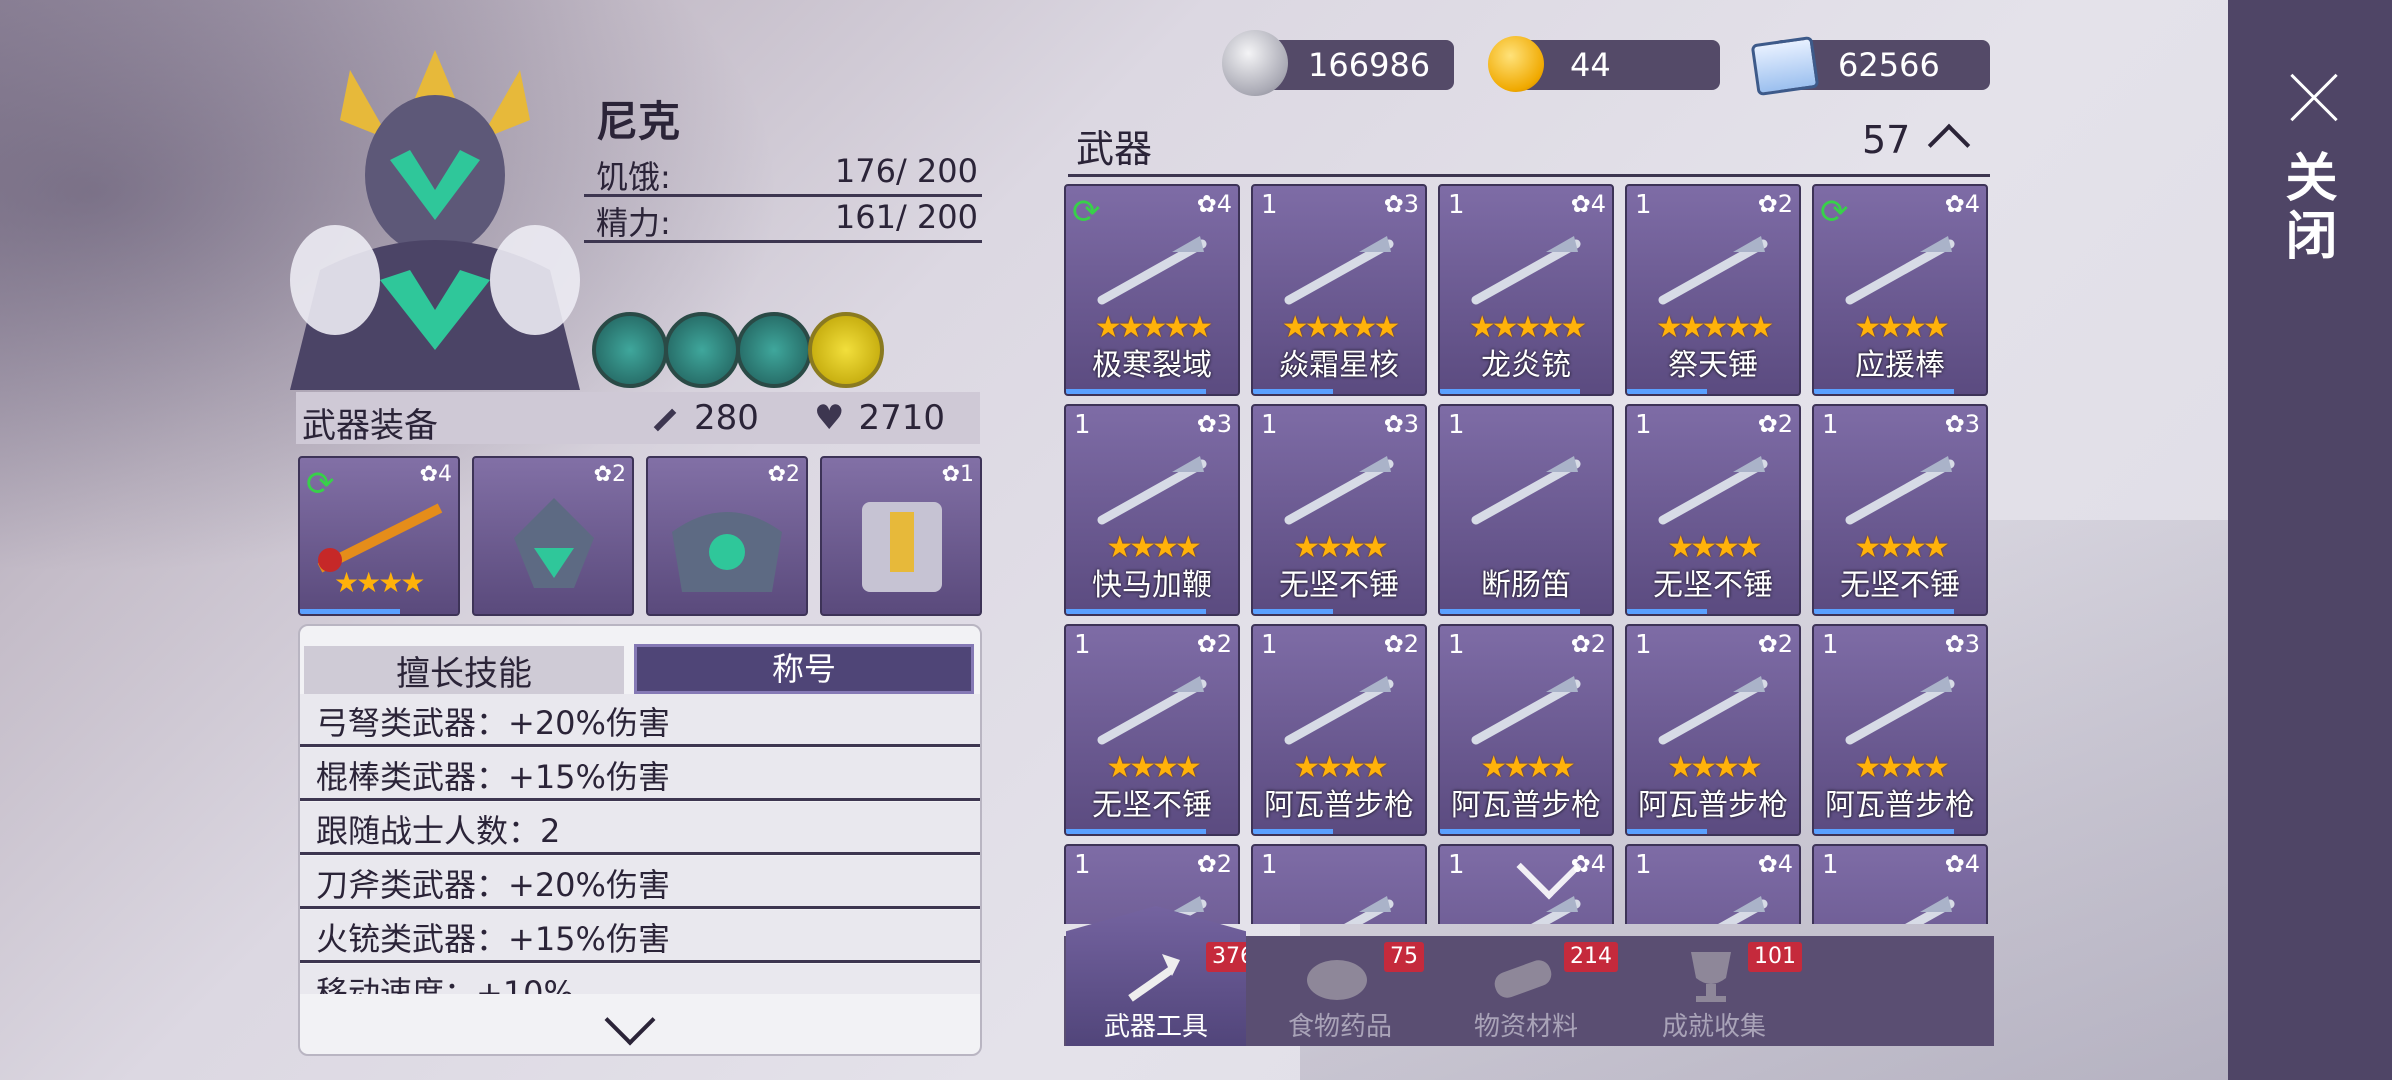 Image resolution: width=2392 pixels, height=1080 pixels. What do you see at coordinates (957, 474) in the screenshot?
I see `upgrade-gear-label: ✿1` at bounding box center [957, 474].